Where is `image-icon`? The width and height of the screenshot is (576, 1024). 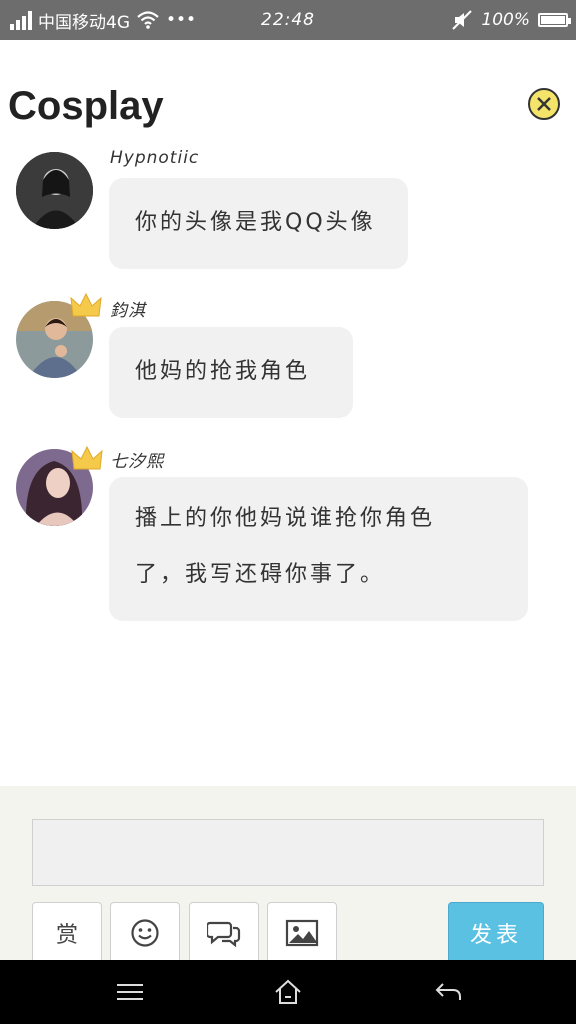 image-icon is located at coordinates (302, 932).